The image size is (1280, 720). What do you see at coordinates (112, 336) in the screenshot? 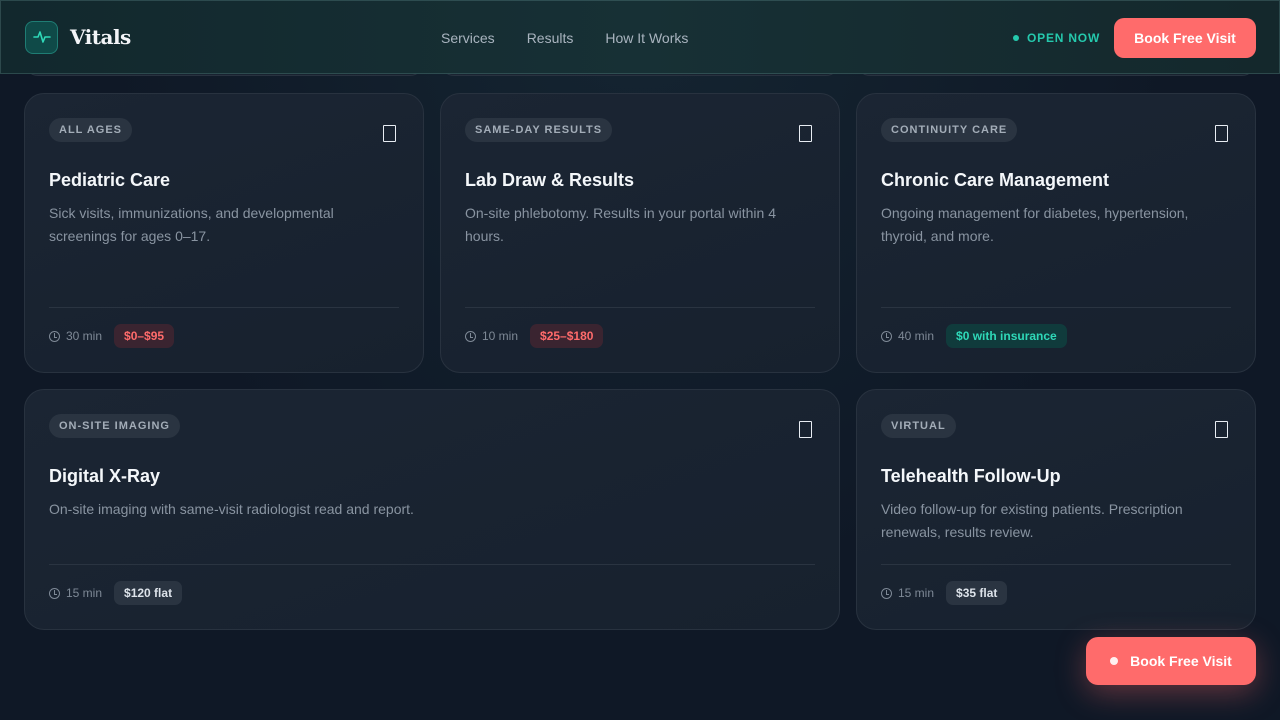
I see `card-meta: 30 min $0–$95` at bounding box center [112, 336].